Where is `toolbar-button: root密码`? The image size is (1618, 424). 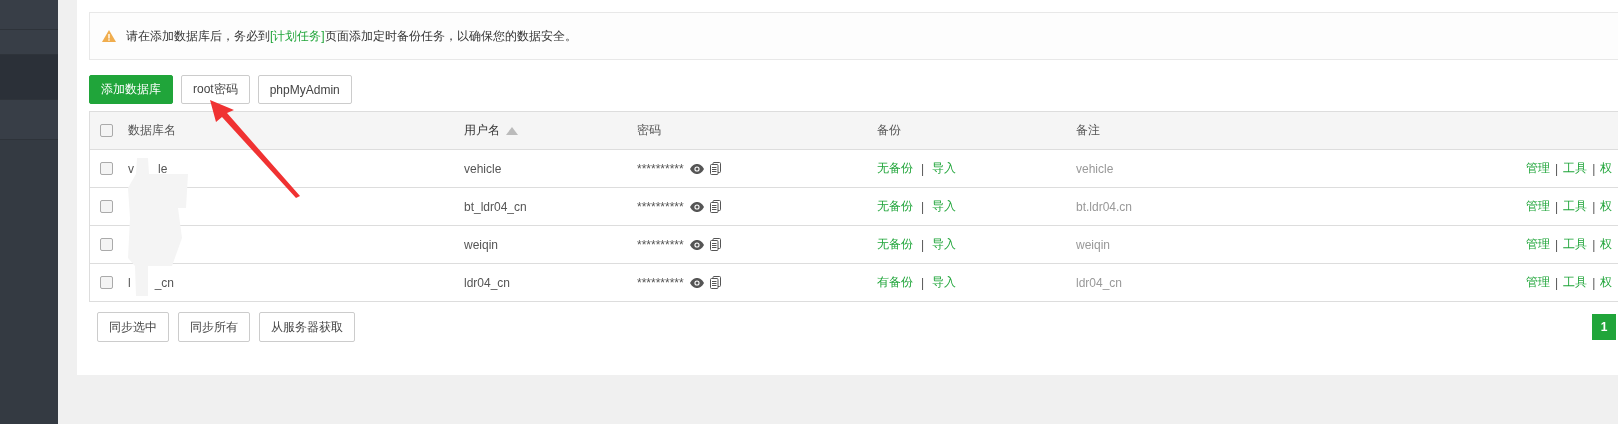
toolbar-button: root密码 is located at coordinates (215, 89).